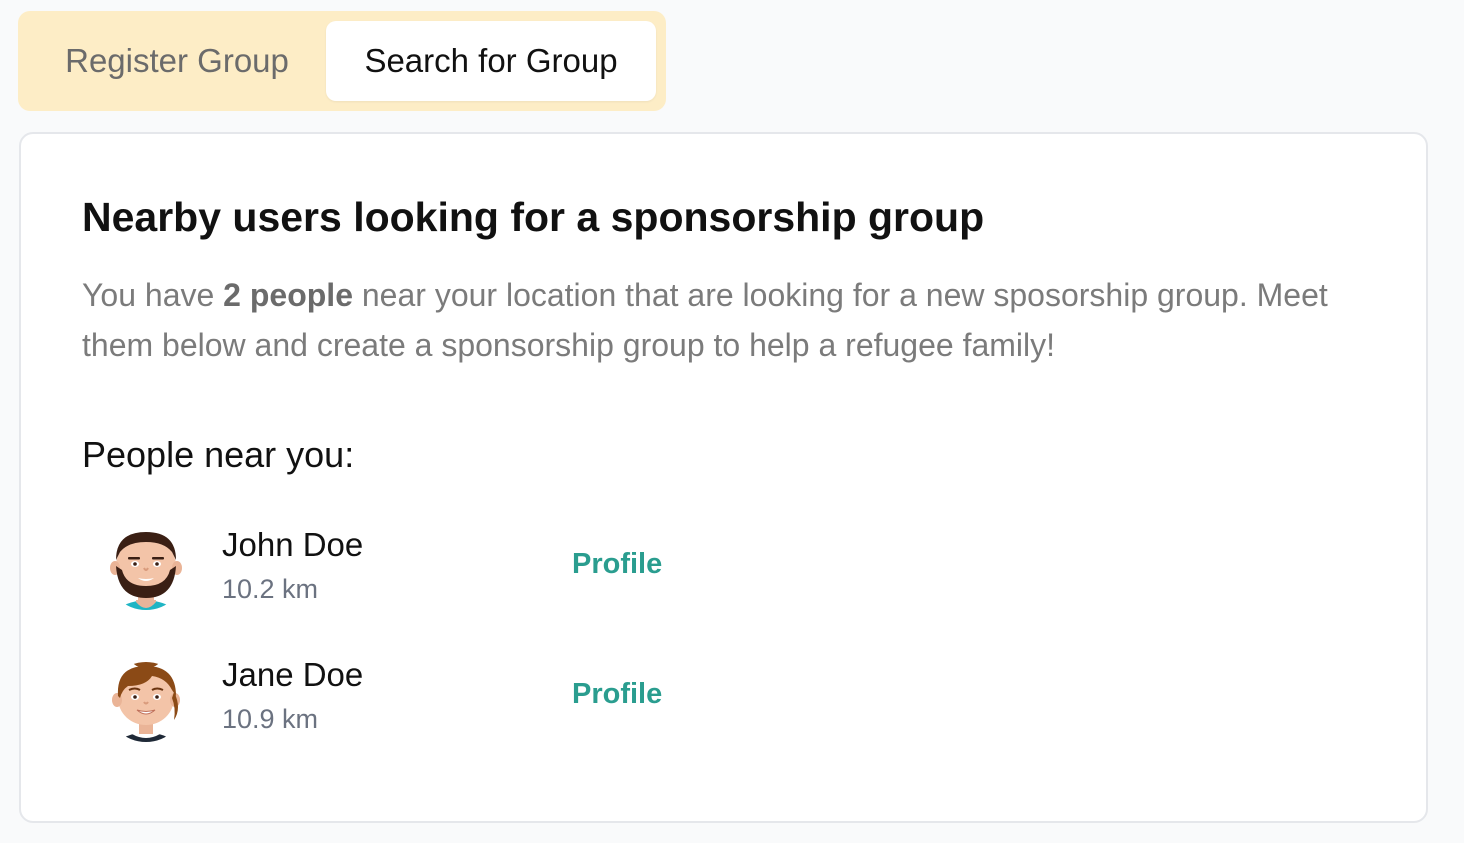  What do you see at coordinates (432, 702) in the screenshot?
I see `person-list-item: Jane Doe 10.9 km Profile` at bounding box center [432, 702].